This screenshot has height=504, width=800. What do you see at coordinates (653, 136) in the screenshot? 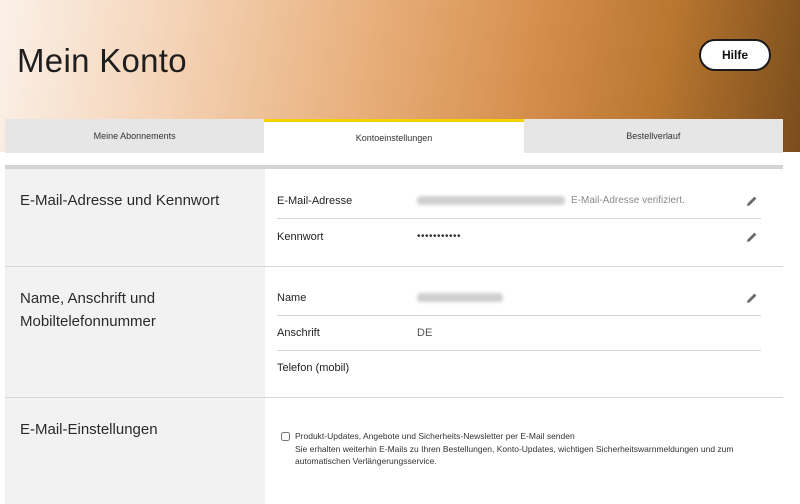
I see `tab-order-history: Bestellverlauf` at bounding box center [653, 136].